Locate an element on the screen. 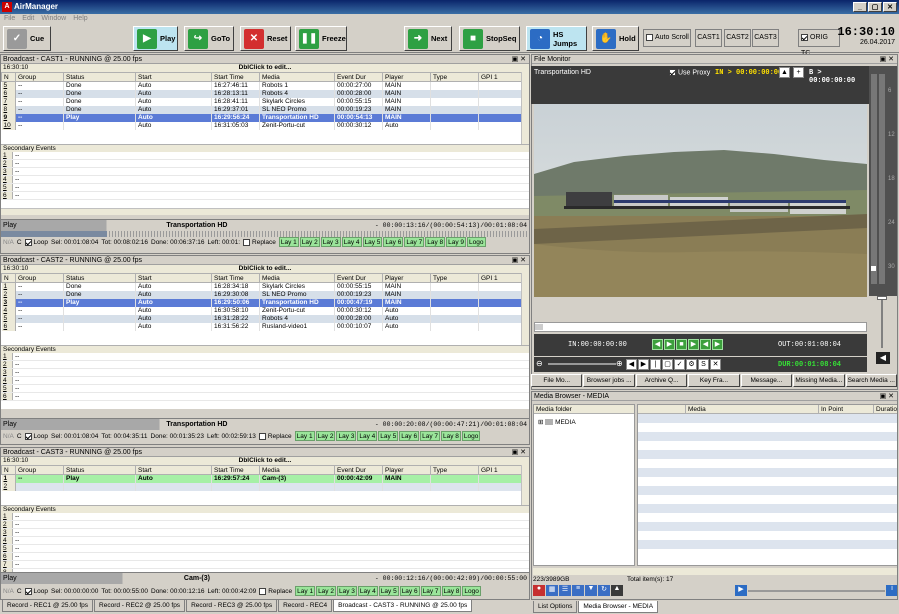  secondary-row: 6 -- is located at coordinates (265, 196).